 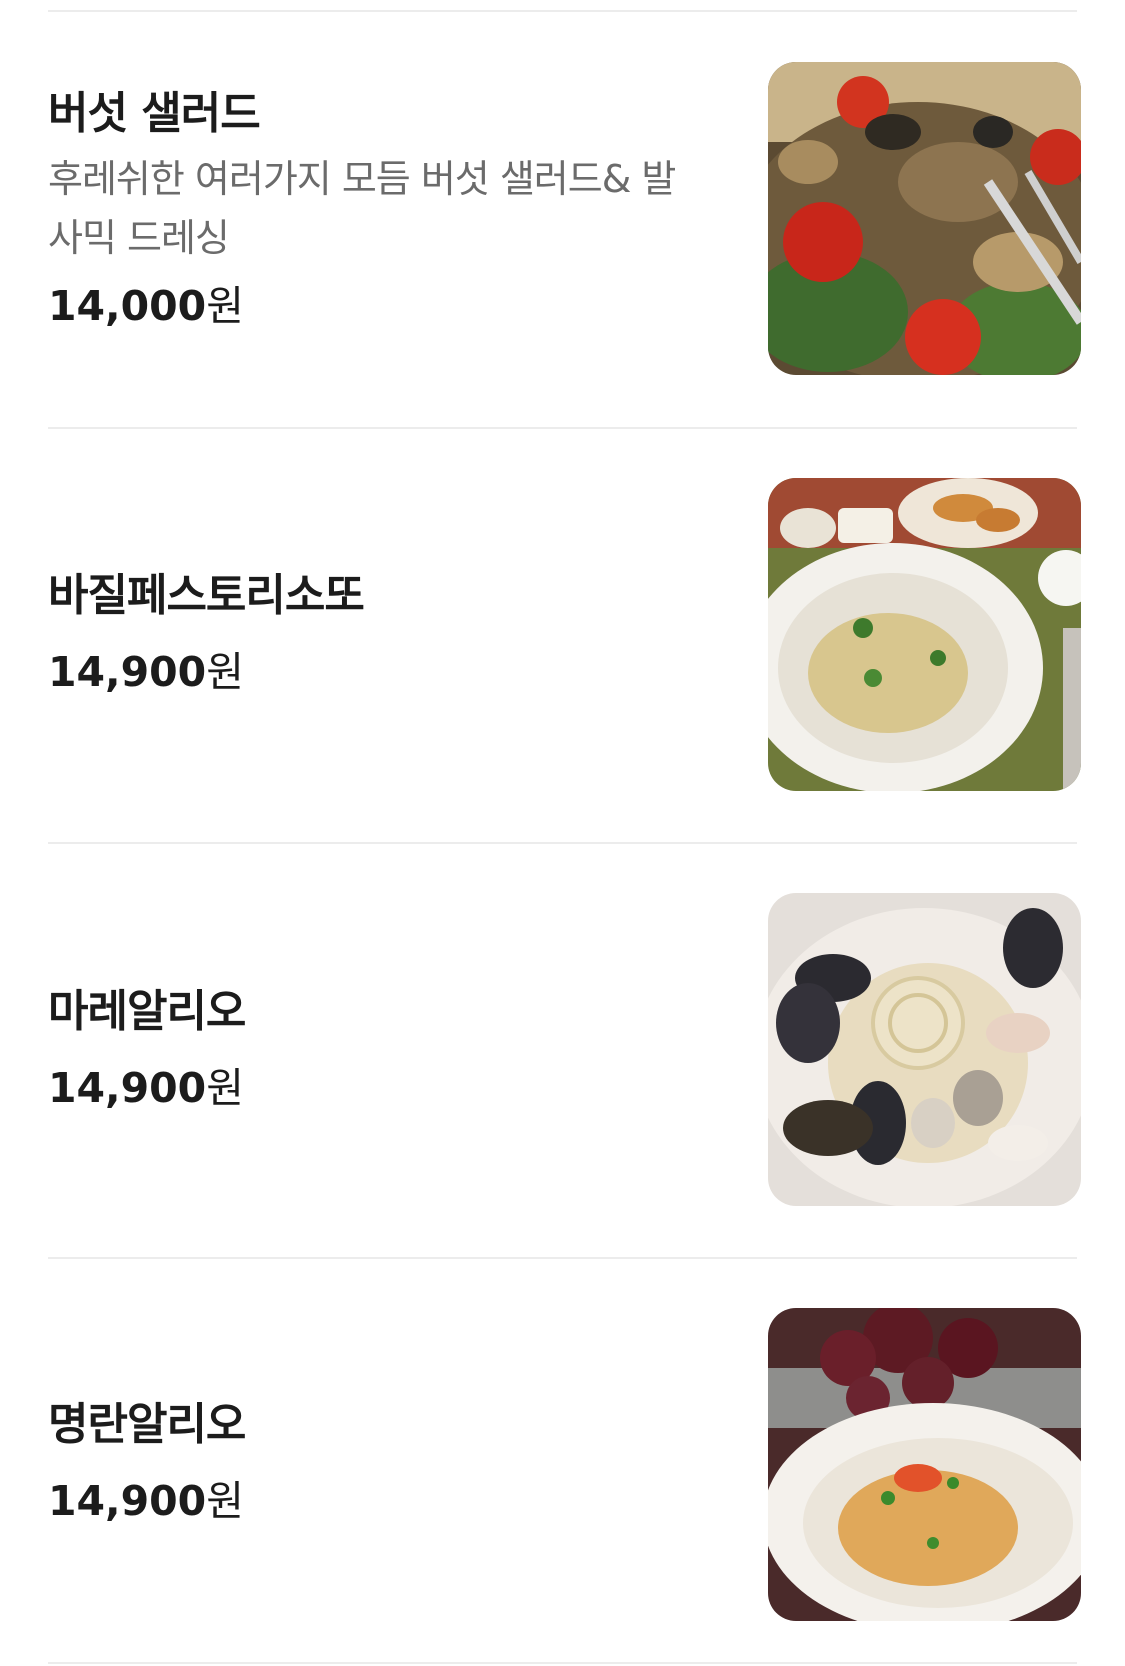 What do you see at coordinates (127, 306) in the screenshot?
I see `price-value: 14,000` at bounding box center [127, 306].